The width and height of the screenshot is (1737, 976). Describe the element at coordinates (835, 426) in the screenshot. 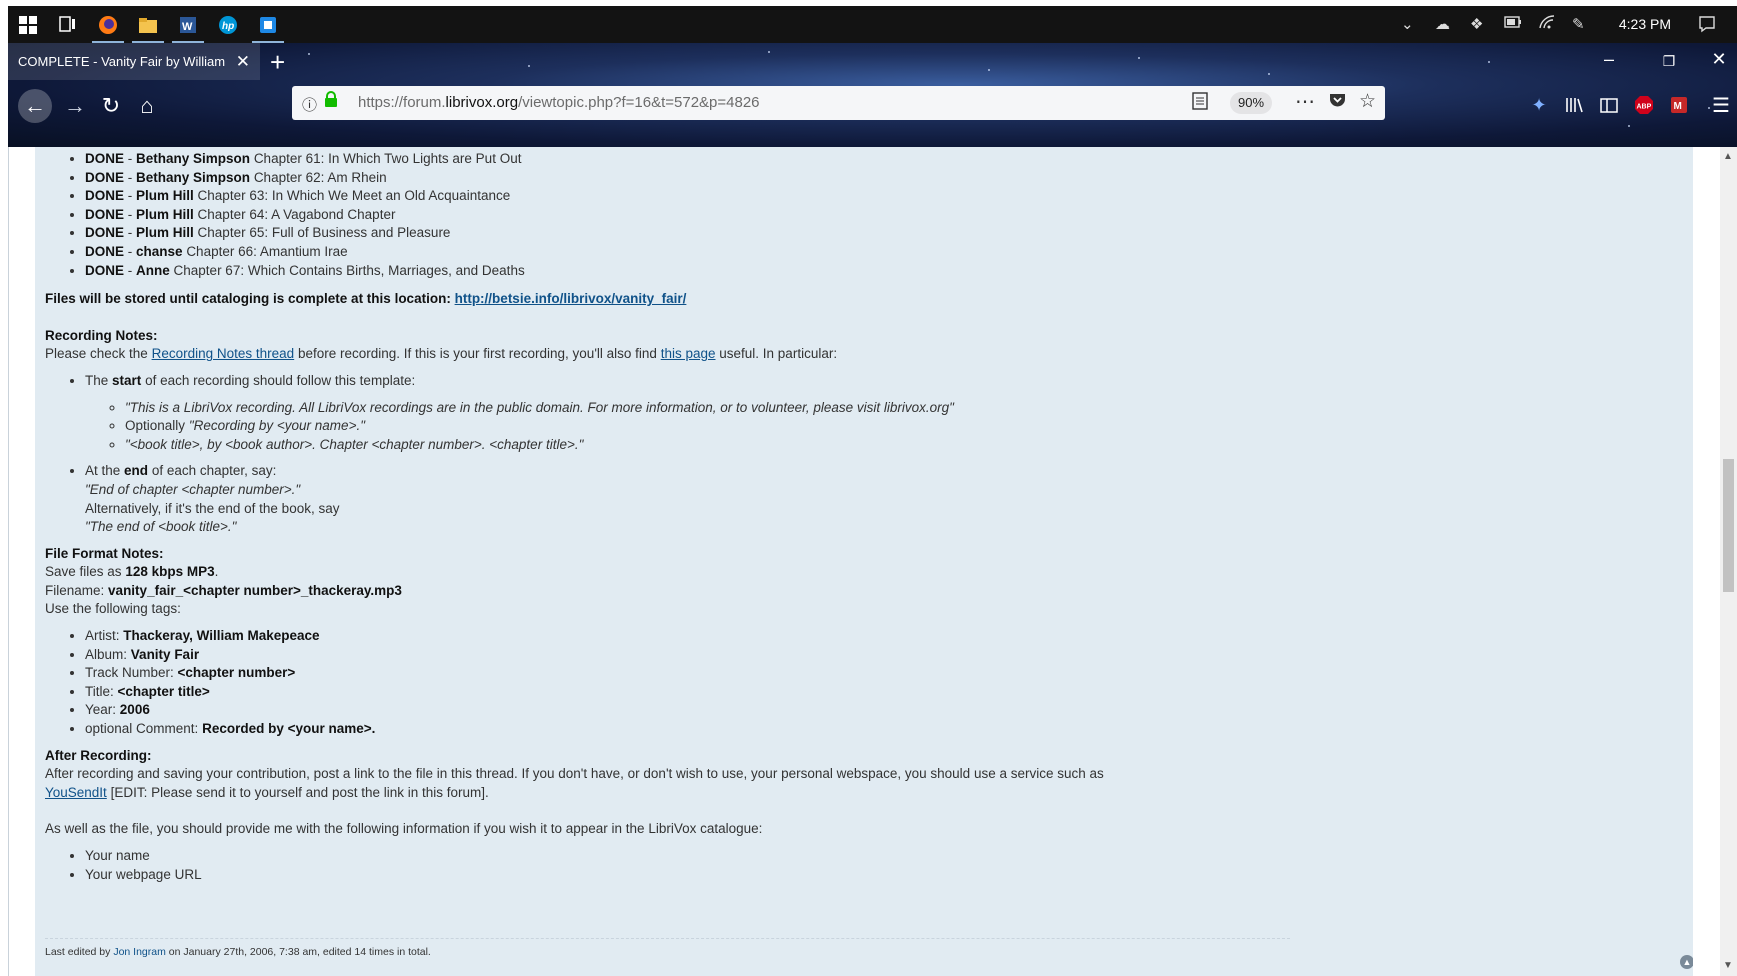

I see `template-line: Optionally "Recording by <your name>."` at that location.